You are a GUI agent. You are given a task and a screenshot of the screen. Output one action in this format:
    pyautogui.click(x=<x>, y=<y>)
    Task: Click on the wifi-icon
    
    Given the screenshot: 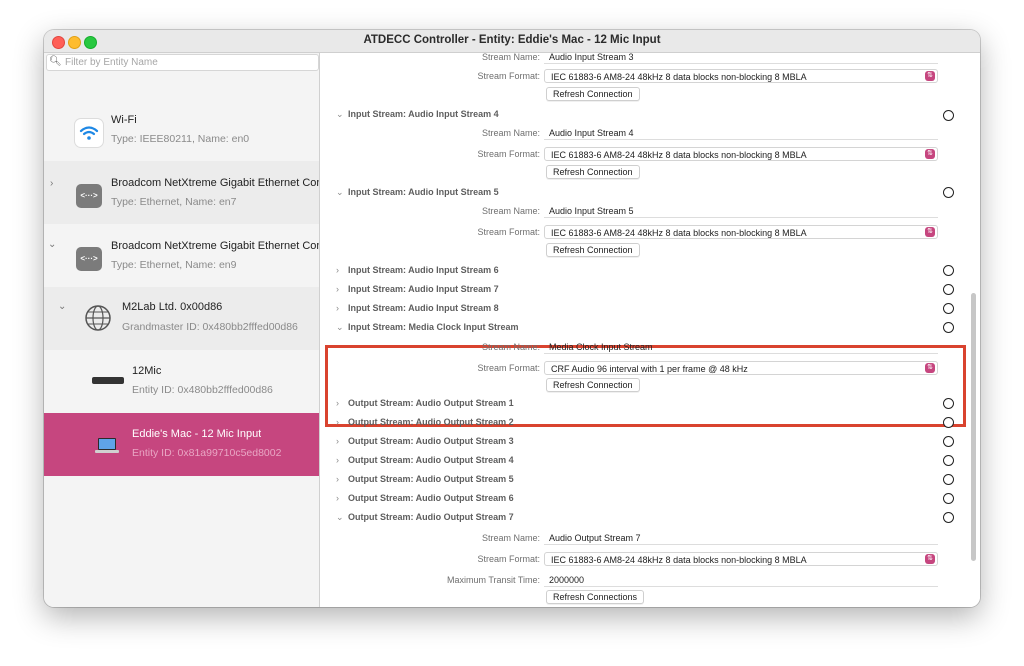 What is the action you would take?
    pyautogui.click(x=89, y=133)
    